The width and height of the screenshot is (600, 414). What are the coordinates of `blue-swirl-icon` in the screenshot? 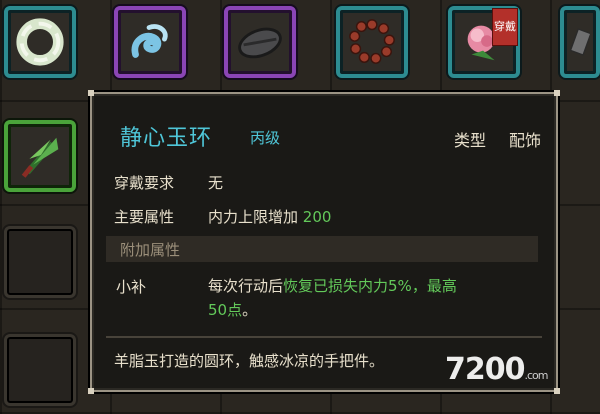 It's located at (150, 42).